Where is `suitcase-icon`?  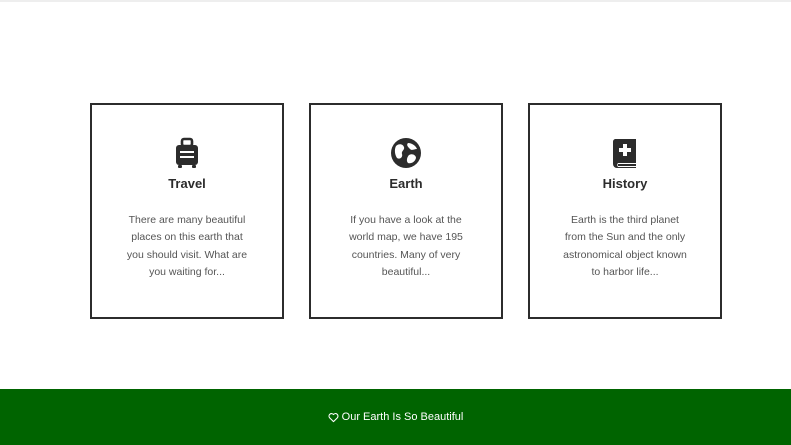
suitcase-icon is located at coordinates (187, 153).